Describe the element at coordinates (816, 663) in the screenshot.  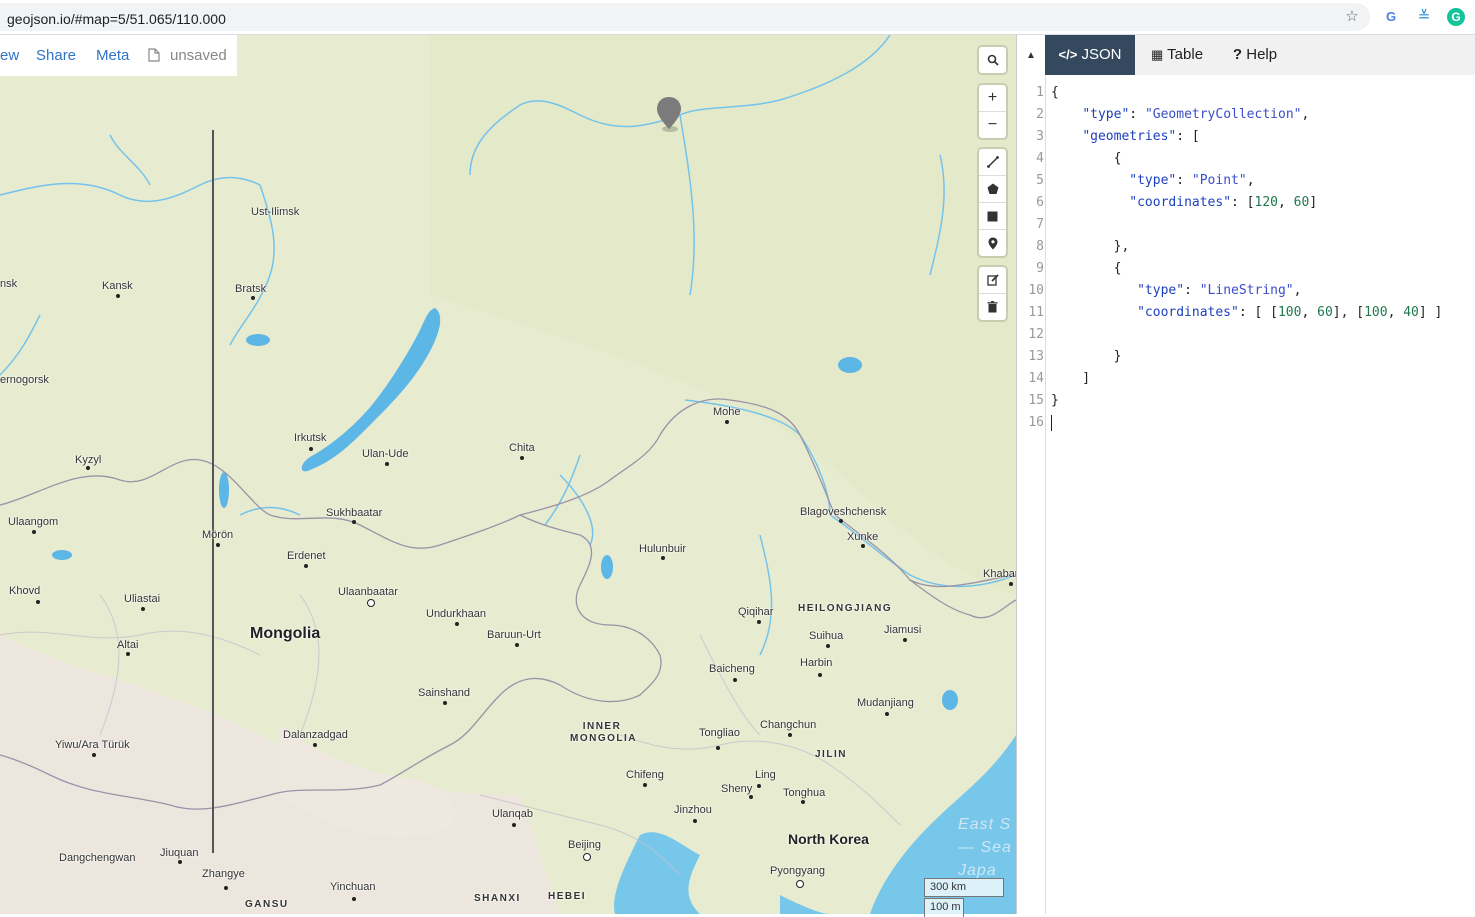
I see `place-label: Harbin` at that location.